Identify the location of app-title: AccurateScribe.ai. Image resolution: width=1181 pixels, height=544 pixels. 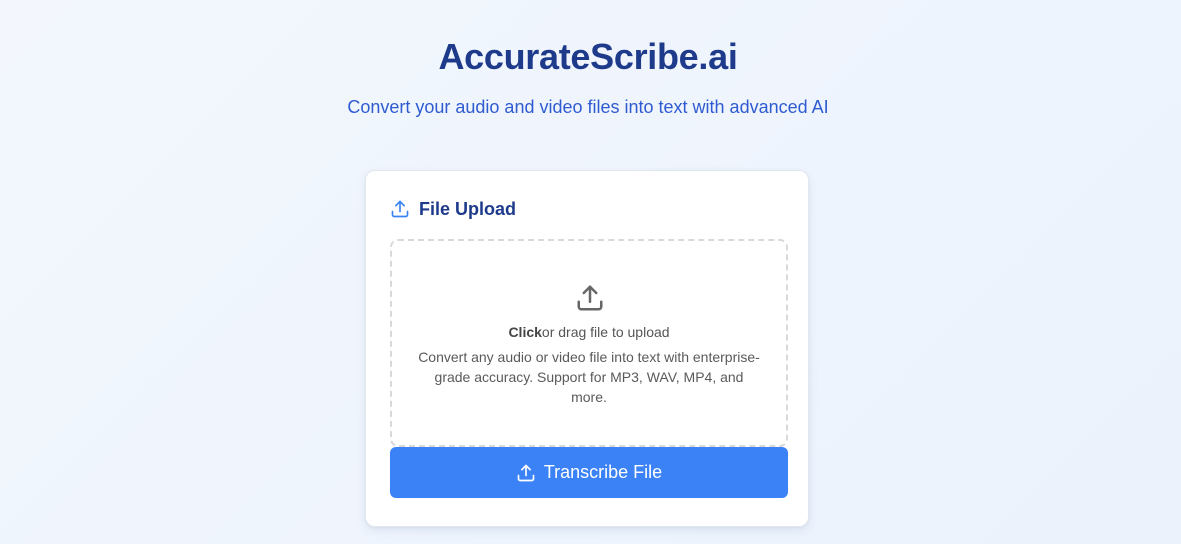
(588, 56).